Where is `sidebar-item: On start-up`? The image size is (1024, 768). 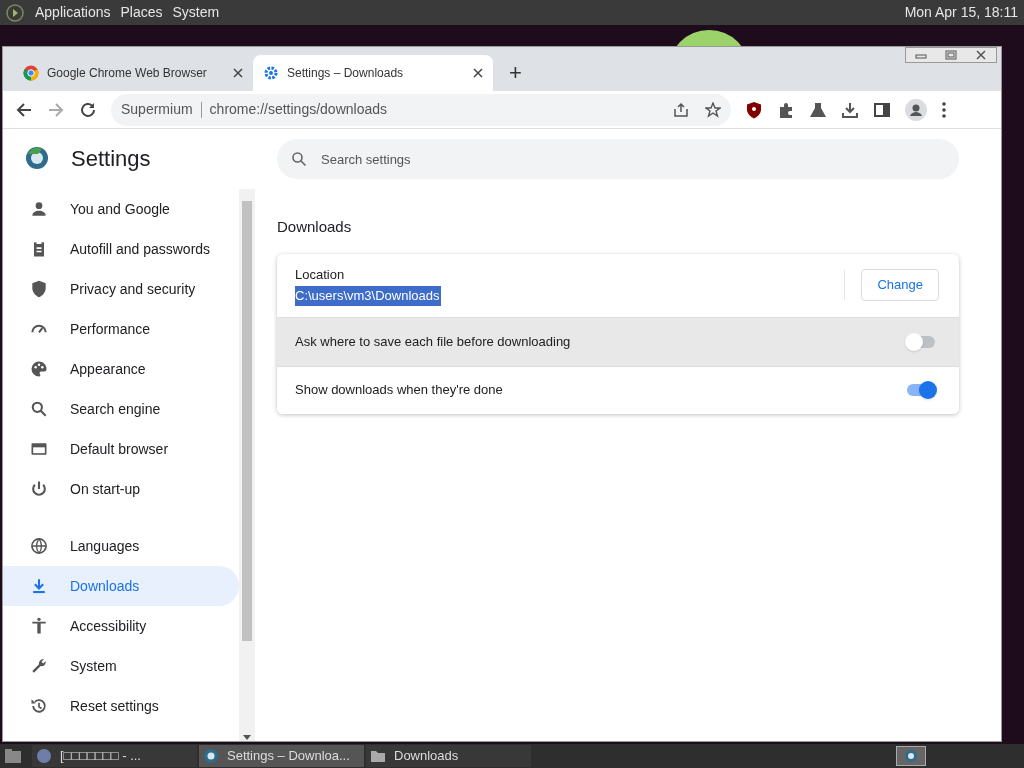
sidebar-item: On start-up is located at coordinates (121, 489).